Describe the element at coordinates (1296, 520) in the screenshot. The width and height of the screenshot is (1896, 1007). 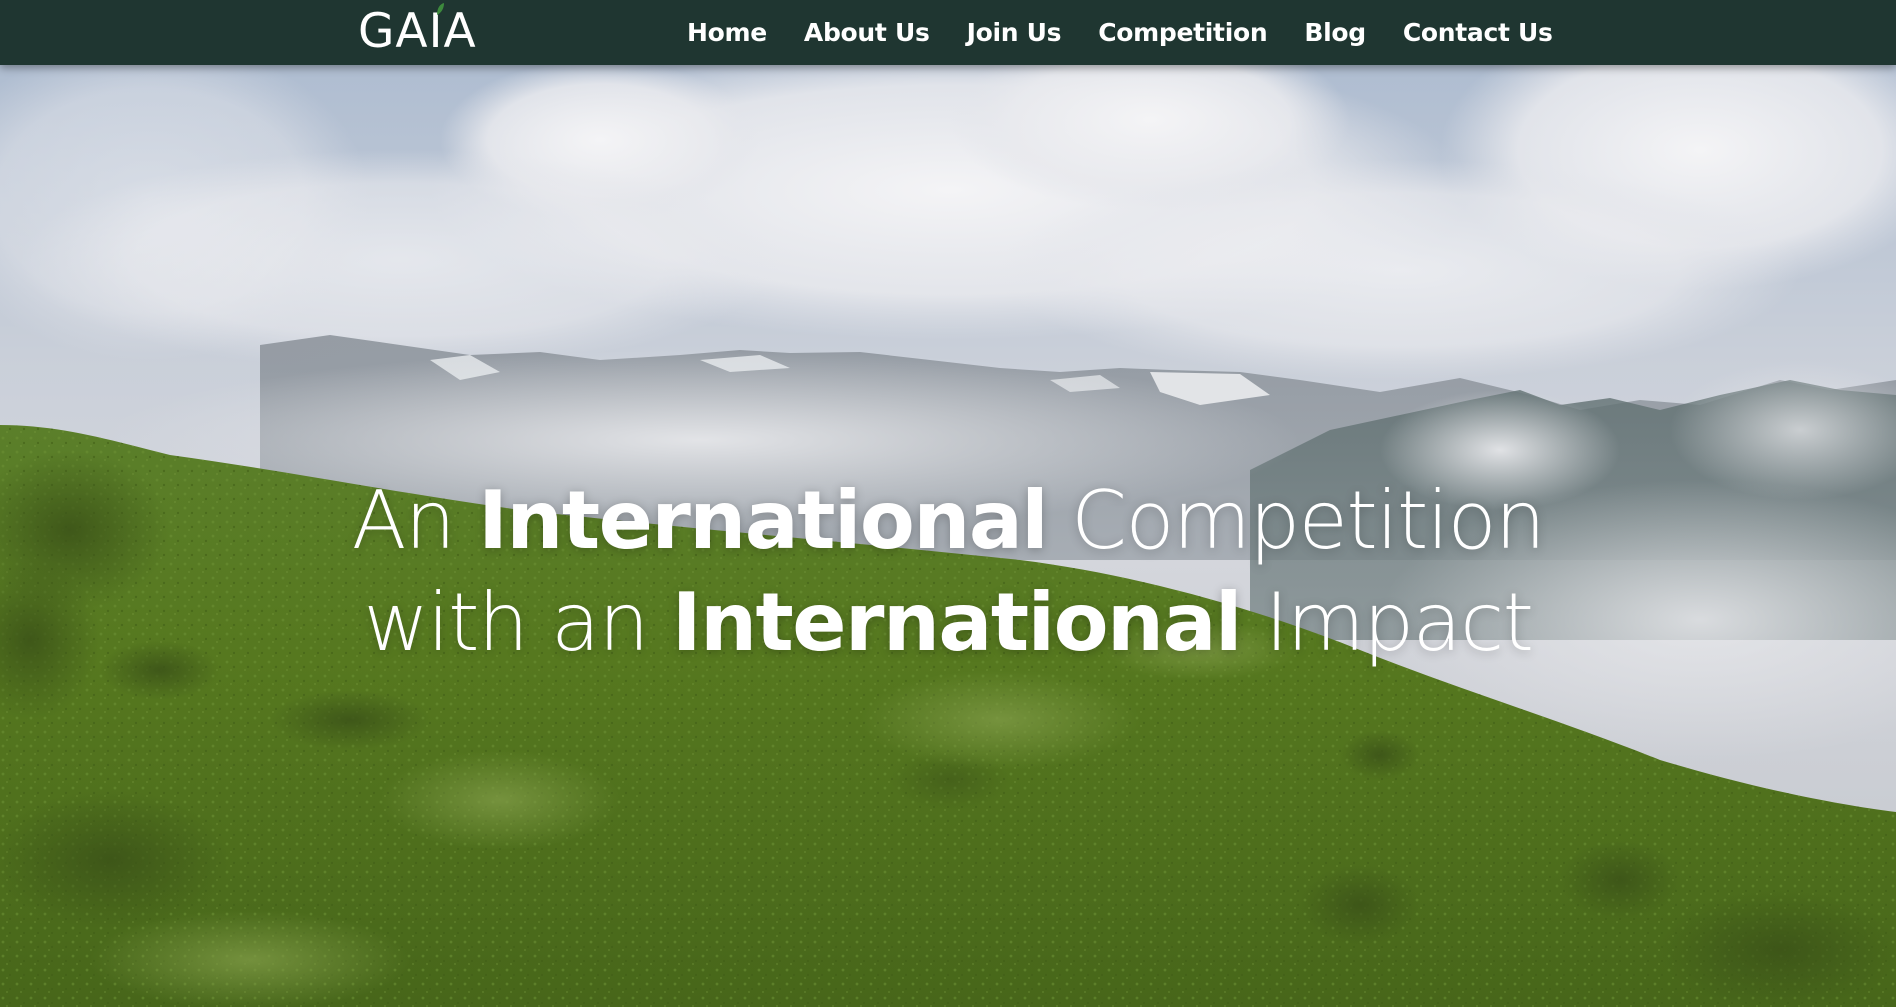
I see `headline-text: Competition` at that location.